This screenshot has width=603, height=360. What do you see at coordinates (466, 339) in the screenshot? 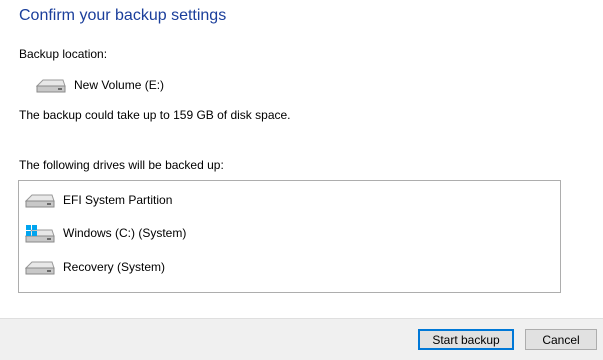
I see `start-backup-button: Start backup` at bounding box center [466, 339].